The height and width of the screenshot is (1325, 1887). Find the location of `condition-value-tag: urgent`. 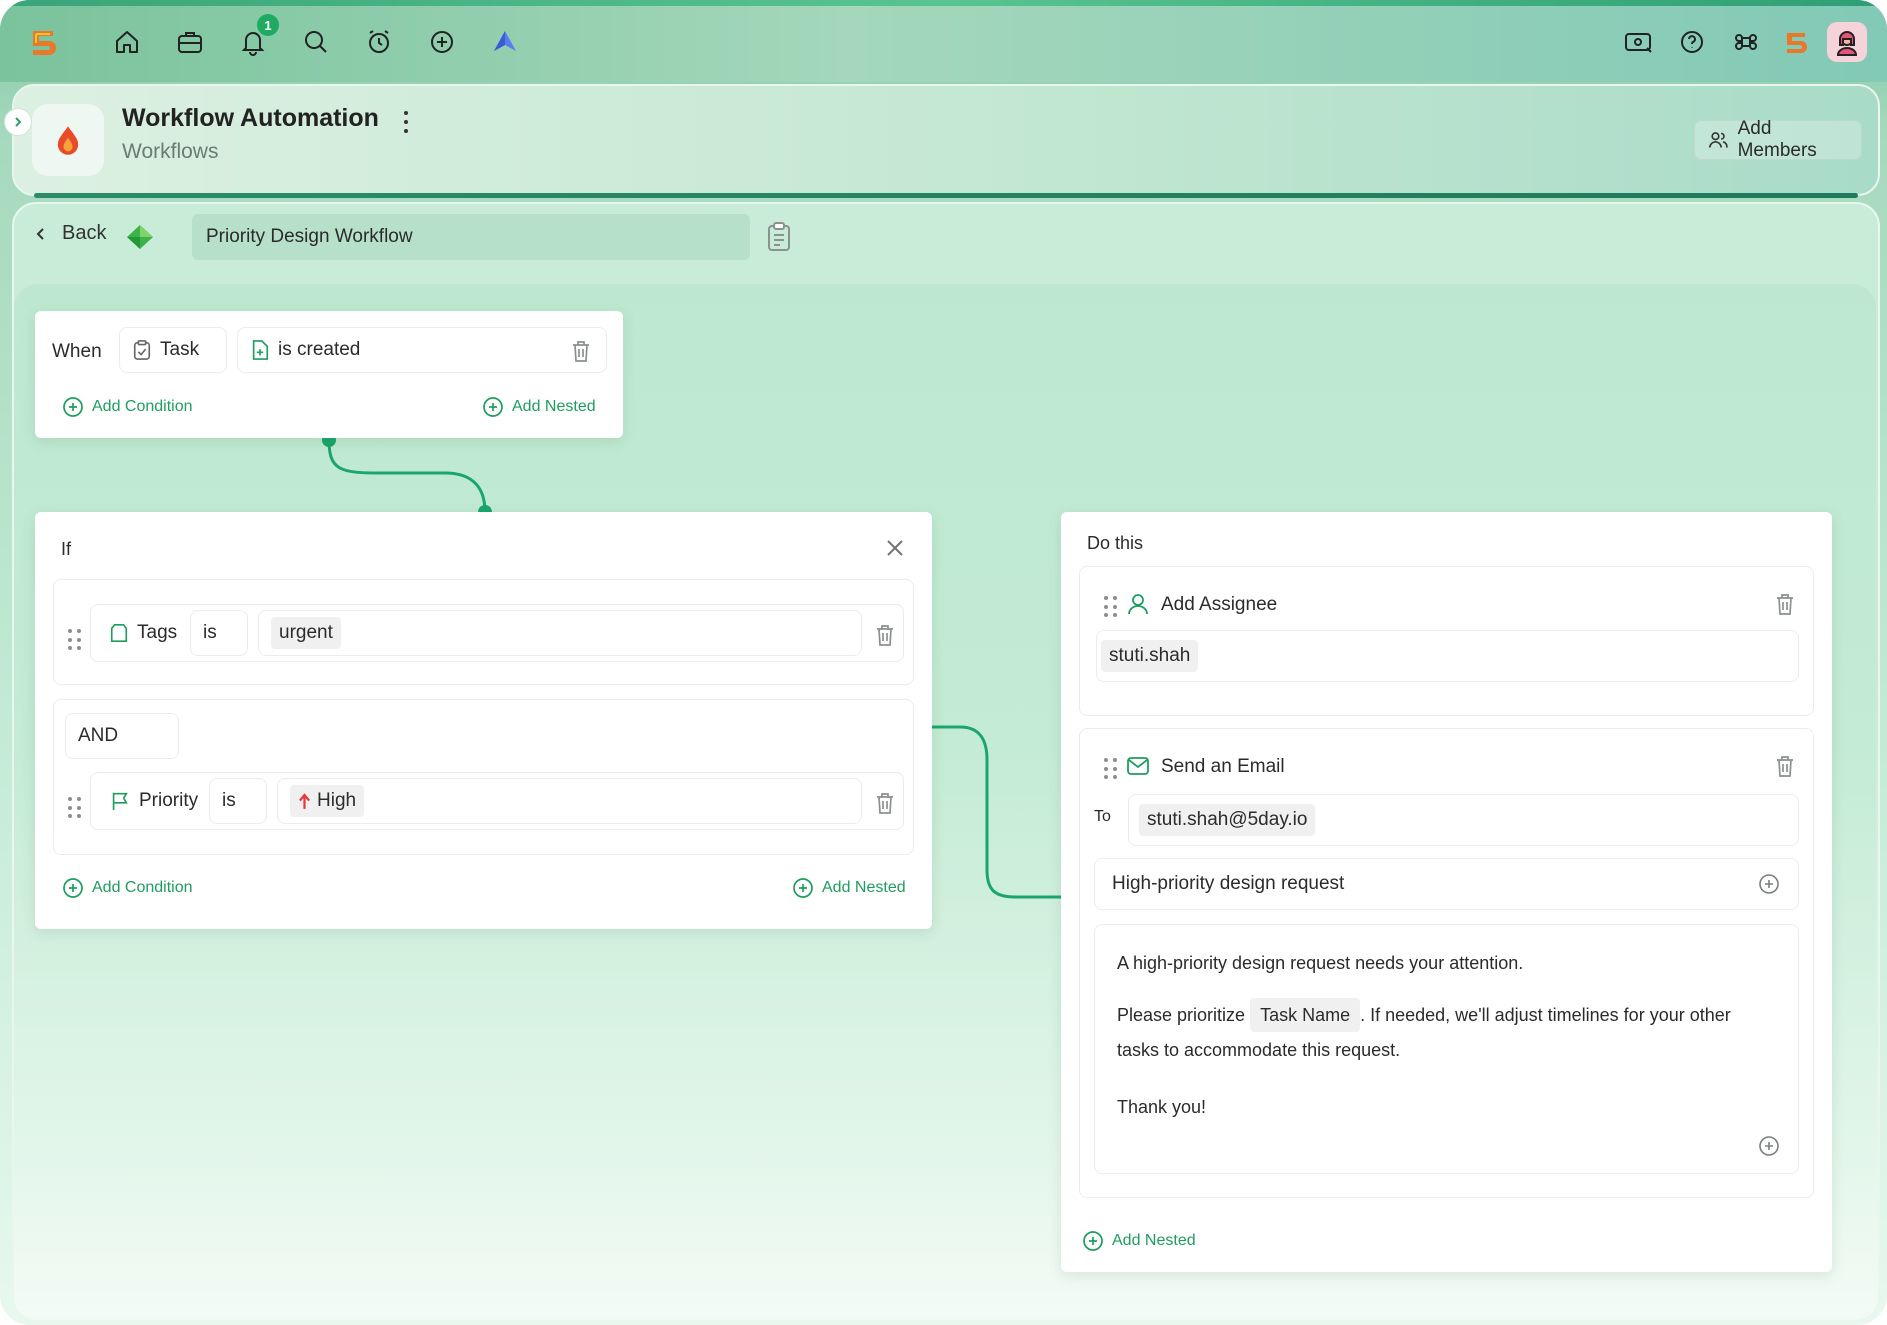

condition-value-tag: urgent is located at coordinates (306, 633).